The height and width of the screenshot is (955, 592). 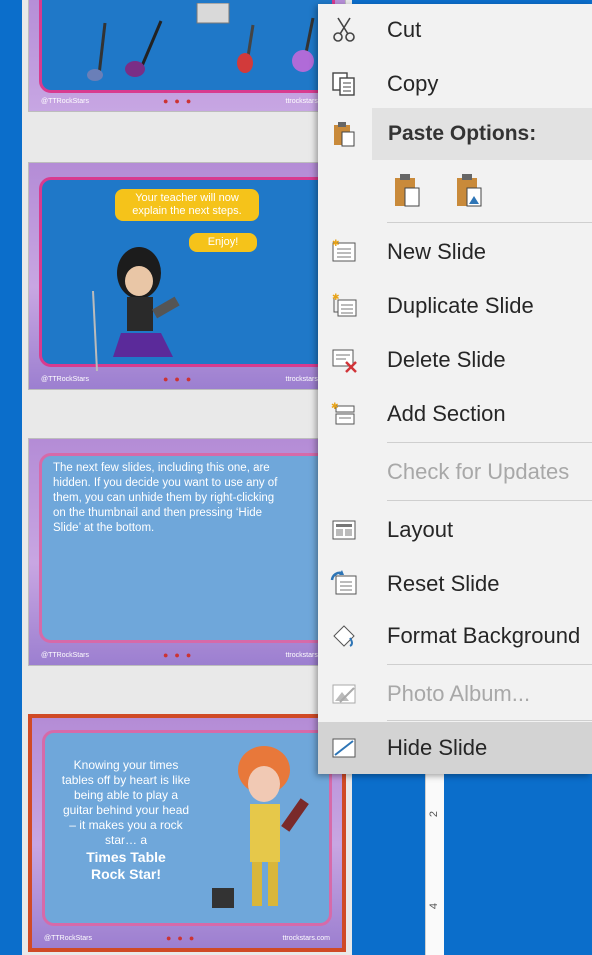 What do you see at coordinates (126, 865) in the screenshot?
I see `slide-headline: Times Table Rock Star!` at bounding box center [126, 865].